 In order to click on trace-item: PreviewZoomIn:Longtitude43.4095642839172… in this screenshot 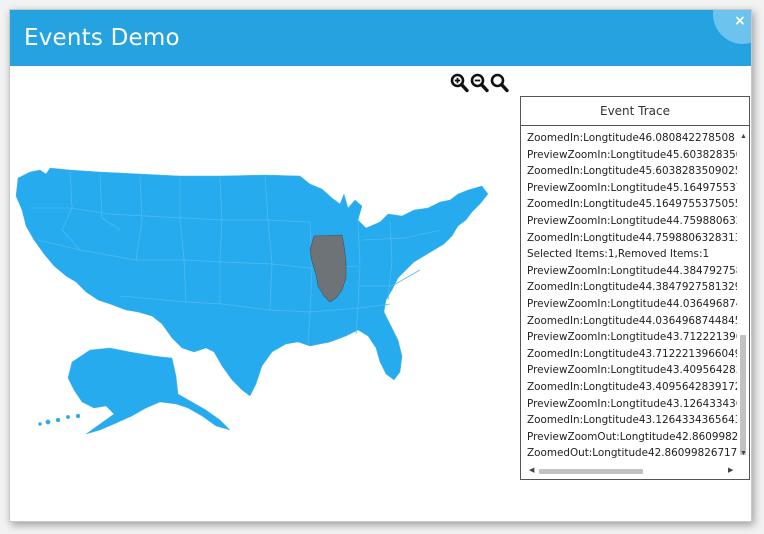, I will do `click(632, 370)`.